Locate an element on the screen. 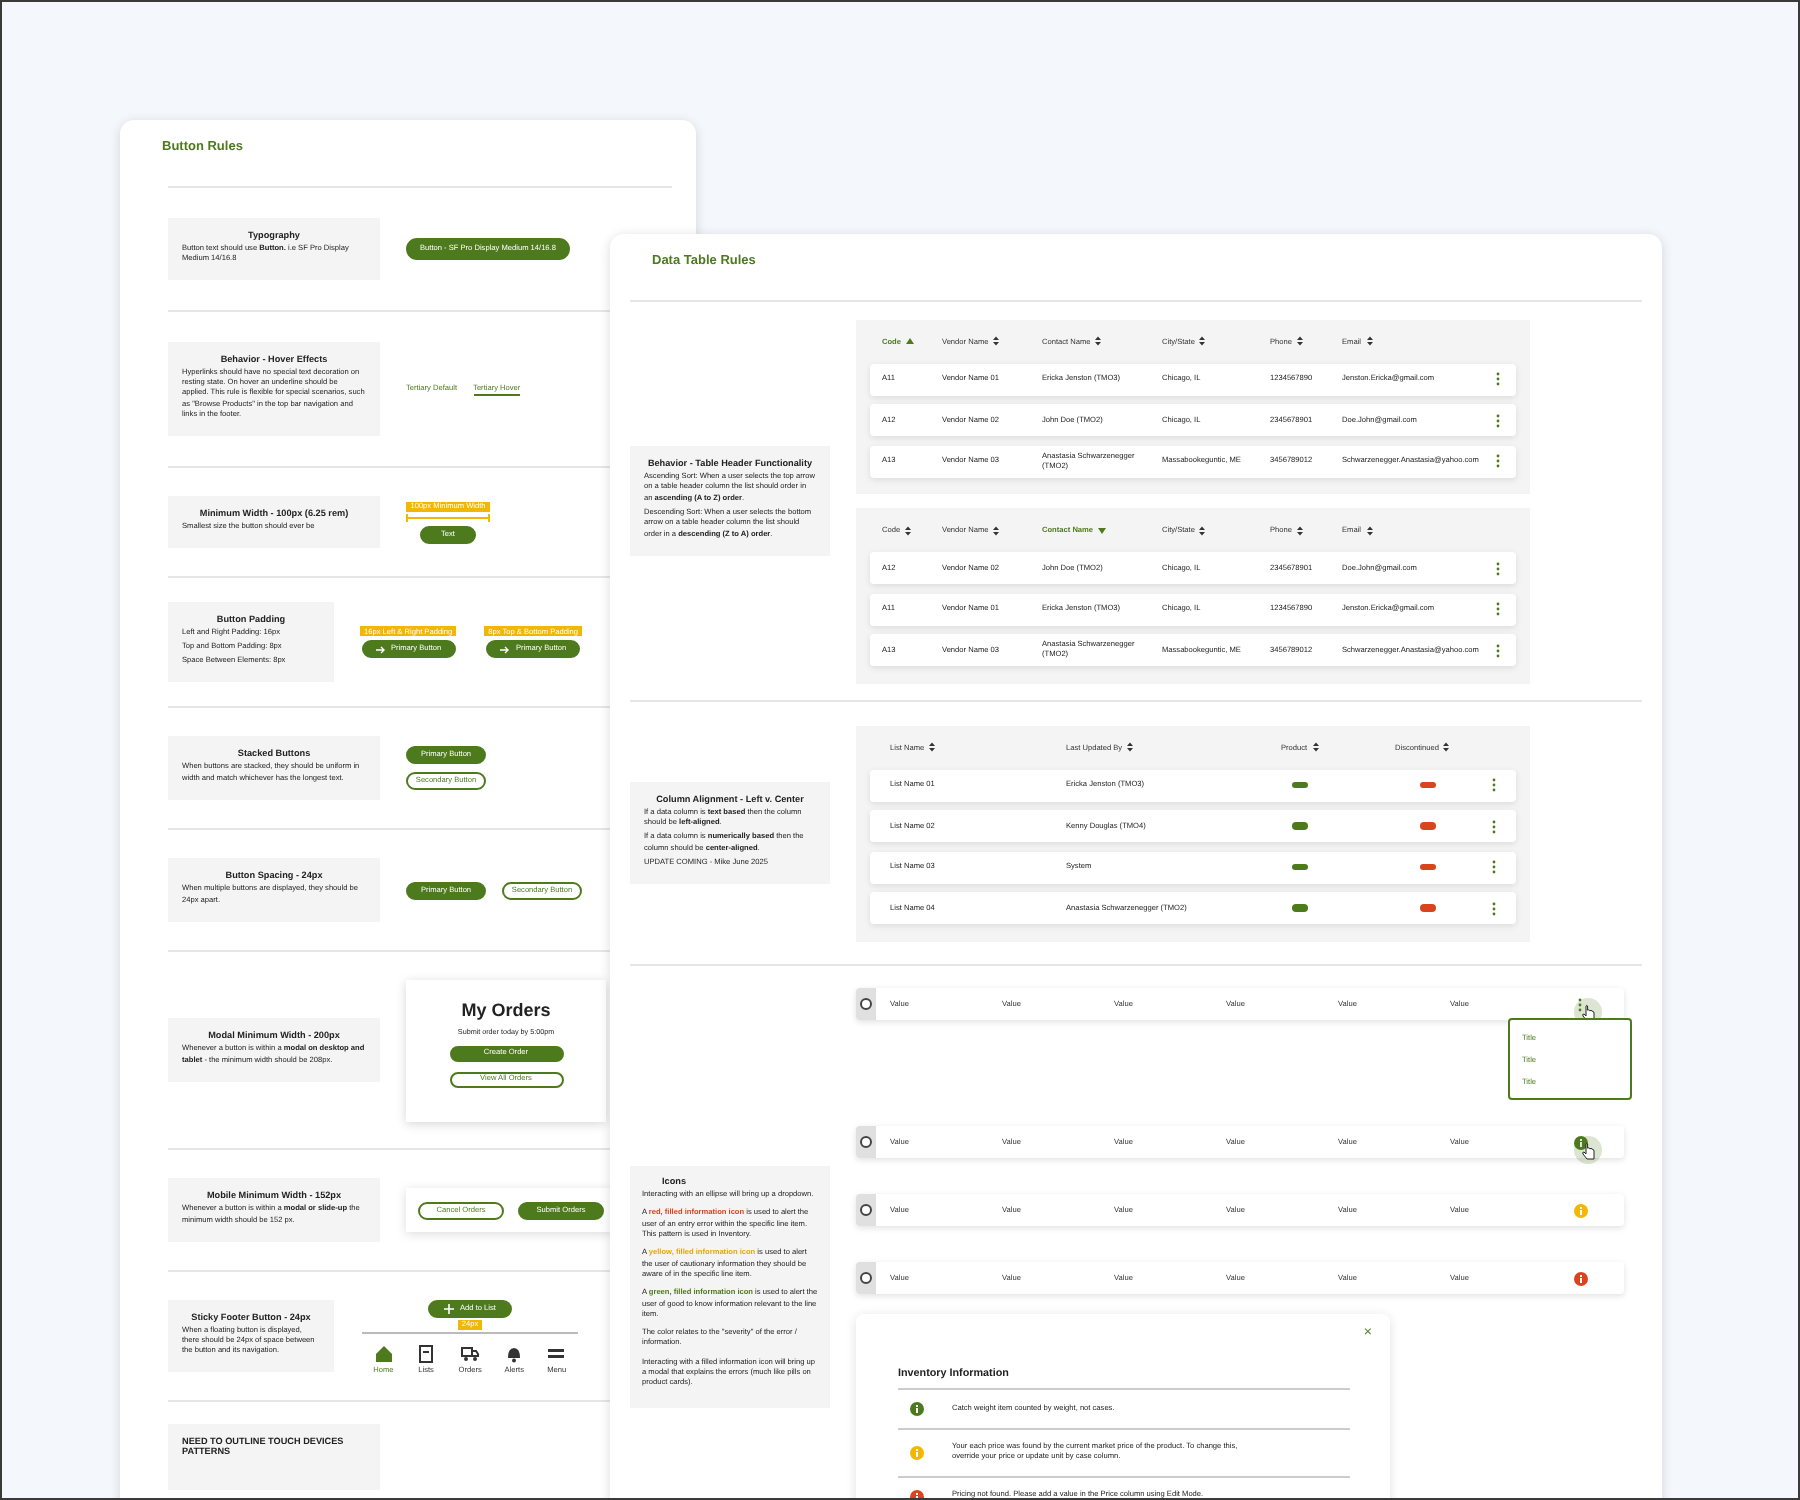  bell-icon is located at coordinates (514, 1353).